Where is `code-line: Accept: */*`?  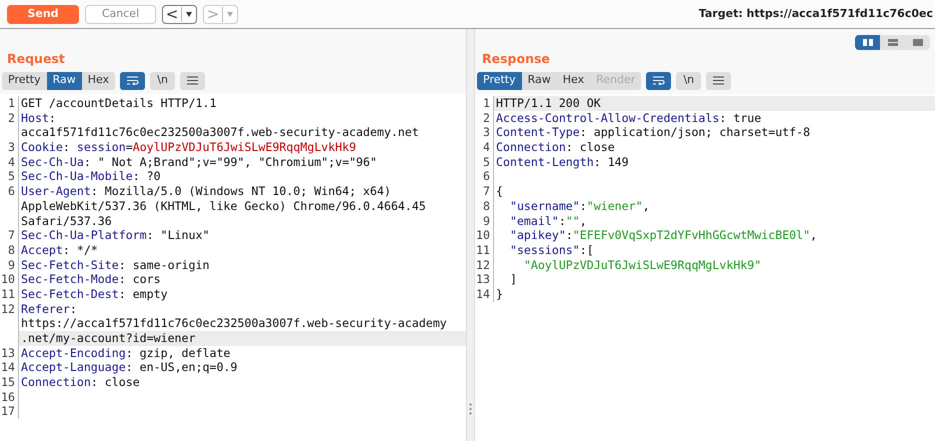
code-line: Accept: */* is located at coordinates (59, 250).